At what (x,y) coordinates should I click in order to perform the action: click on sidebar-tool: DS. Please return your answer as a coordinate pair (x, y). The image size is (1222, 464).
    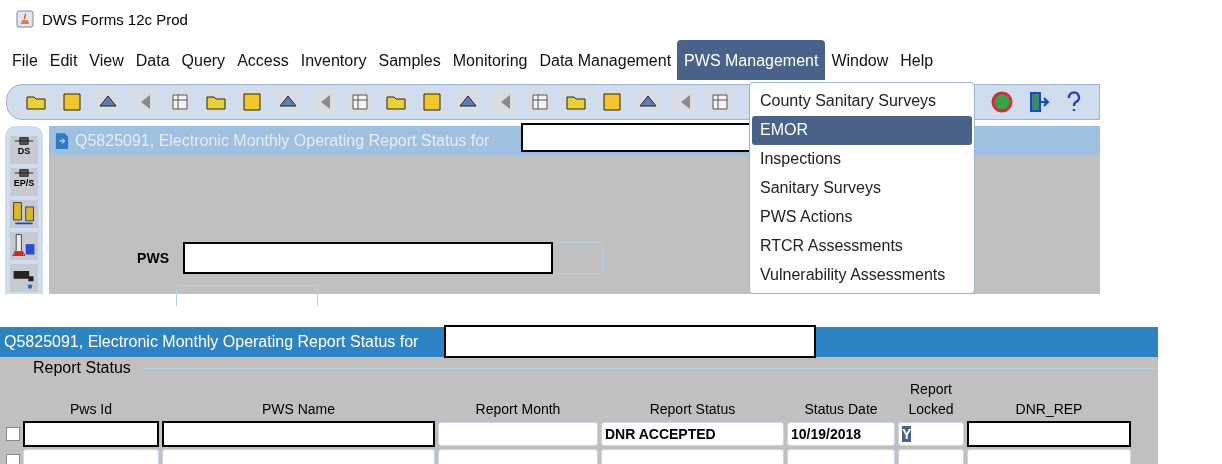
    Looking at the image, I should click on (24, 150).